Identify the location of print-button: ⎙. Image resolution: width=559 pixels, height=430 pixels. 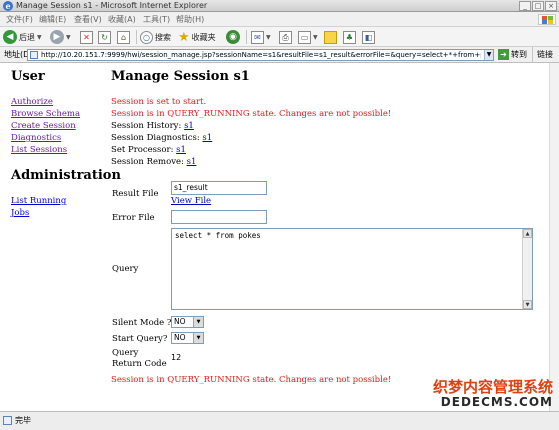
(285, 37).